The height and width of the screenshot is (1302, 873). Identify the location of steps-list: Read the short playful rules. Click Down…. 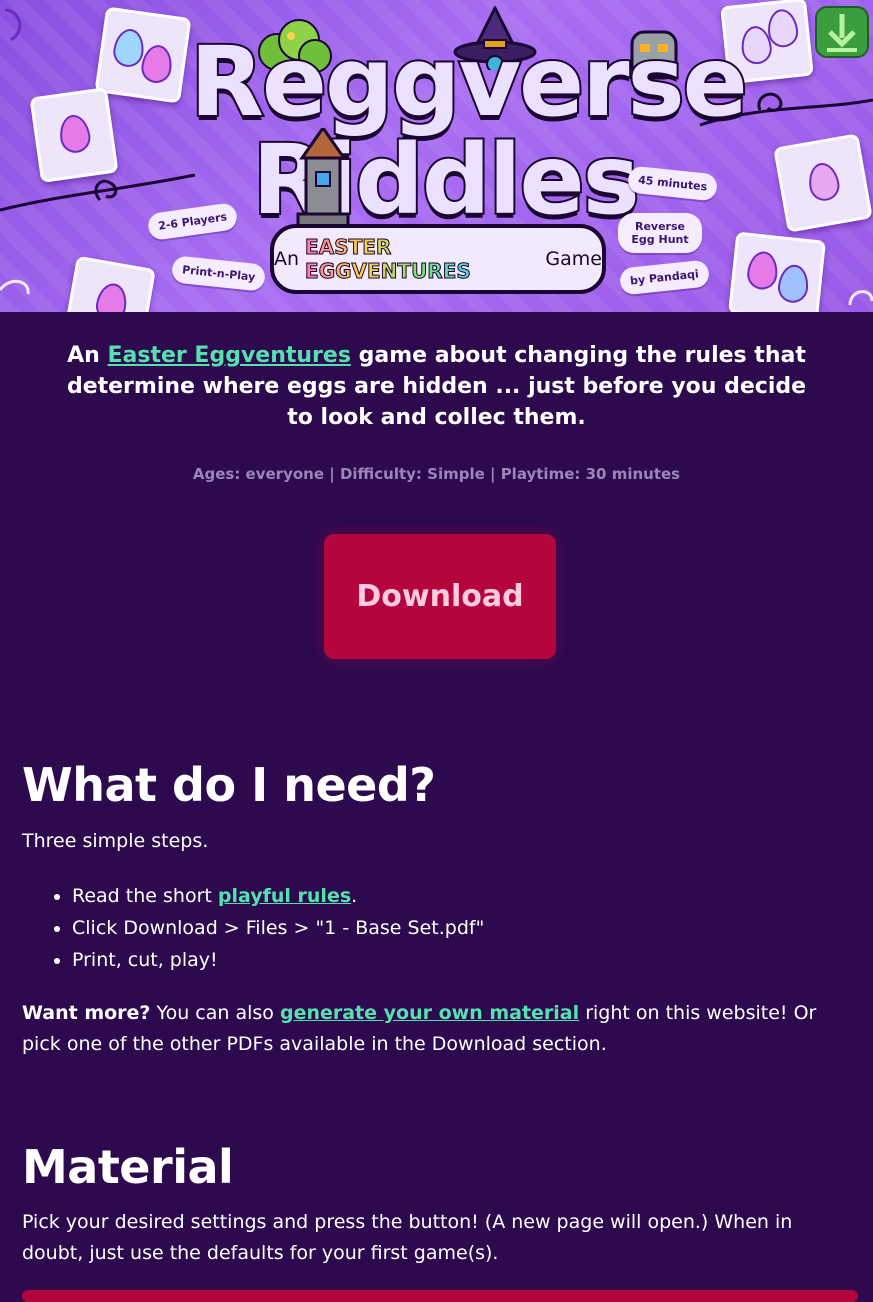
(253, 928).